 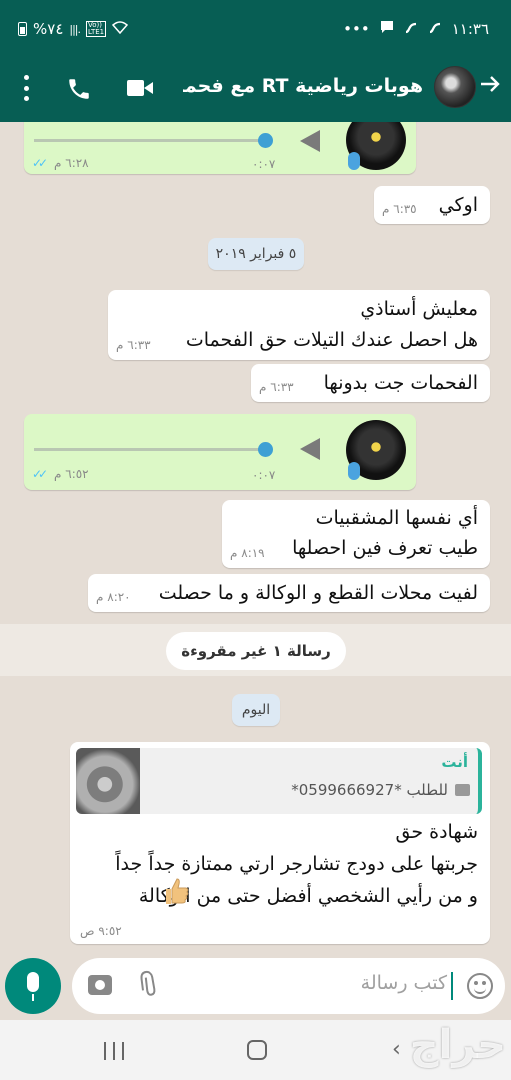 What do you see at coordinates (256, 710) in the screenshot?
I see `date-divider: اليوم` at bounding box center [256, 710].